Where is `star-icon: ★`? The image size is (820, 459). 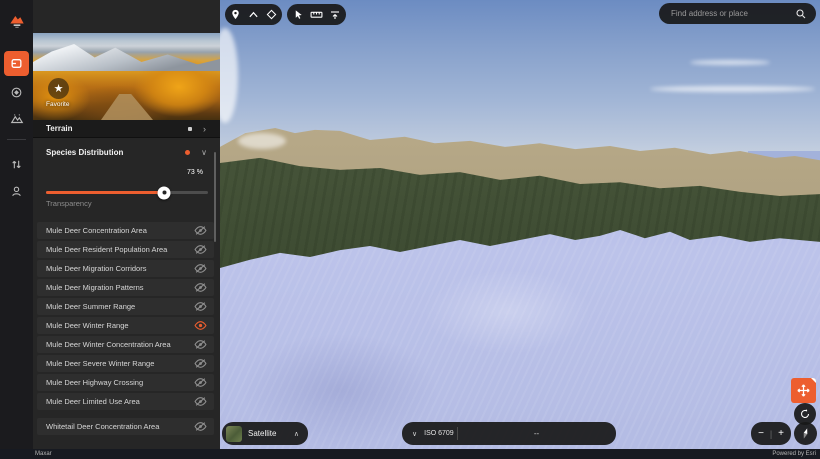 star-icon: ★ is located at coordinates (58, 89).